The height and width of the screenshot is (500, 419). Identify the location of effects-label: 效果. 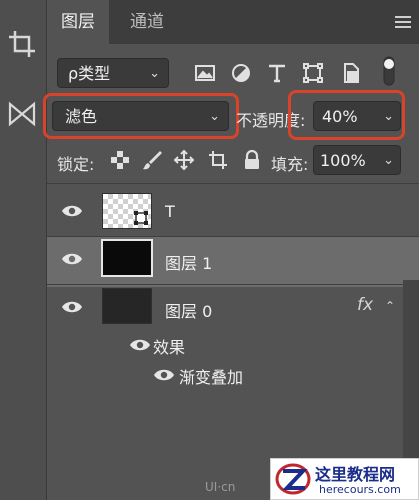
(169, 347).